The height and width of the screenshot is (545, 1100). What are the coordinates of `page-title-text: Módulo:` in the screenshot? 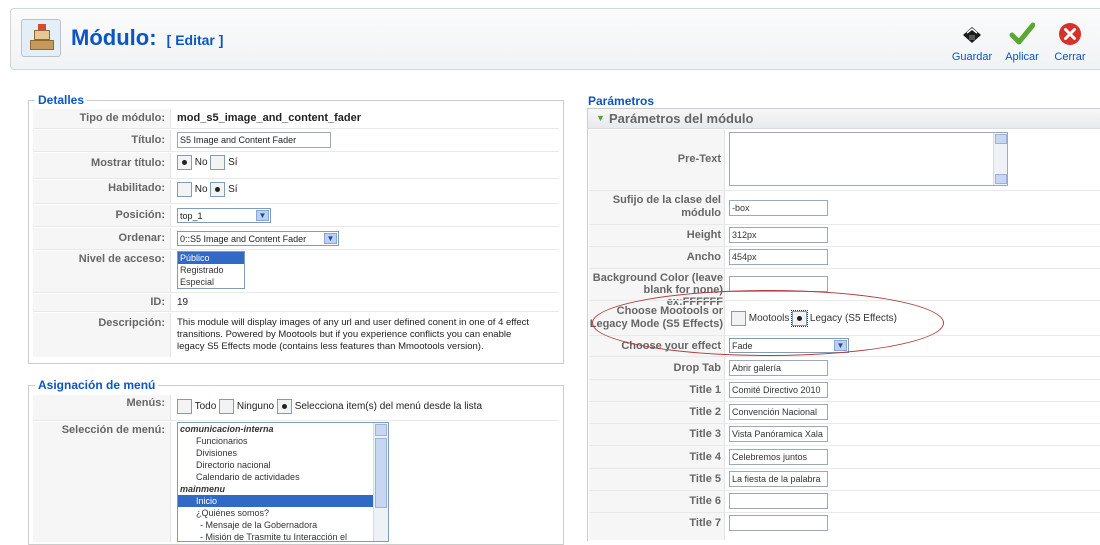 It's located at (114, 37).